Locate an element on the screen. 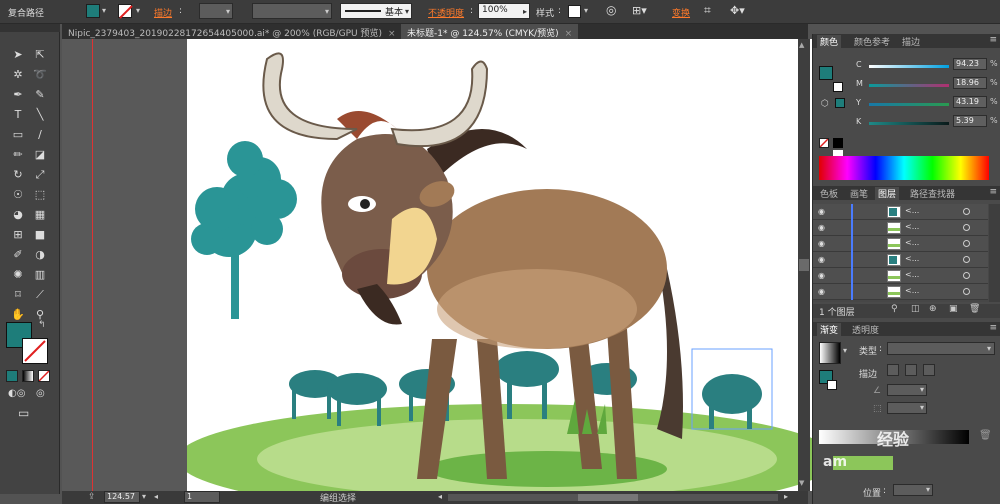 The image size is (1000, 504). scroll-thumb is located at coordinates (804, 265).